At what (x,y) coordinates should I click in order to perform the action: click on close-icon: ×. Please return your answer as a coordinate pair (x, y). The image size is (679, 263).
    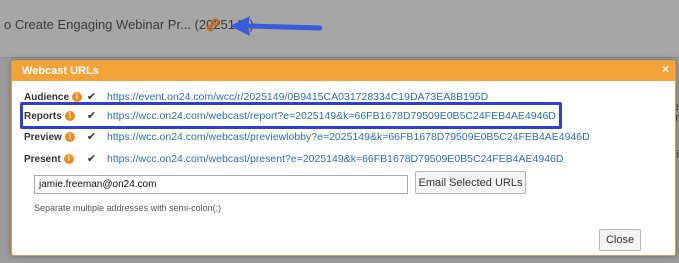
    Looking at the image, I should click on (665, 69).